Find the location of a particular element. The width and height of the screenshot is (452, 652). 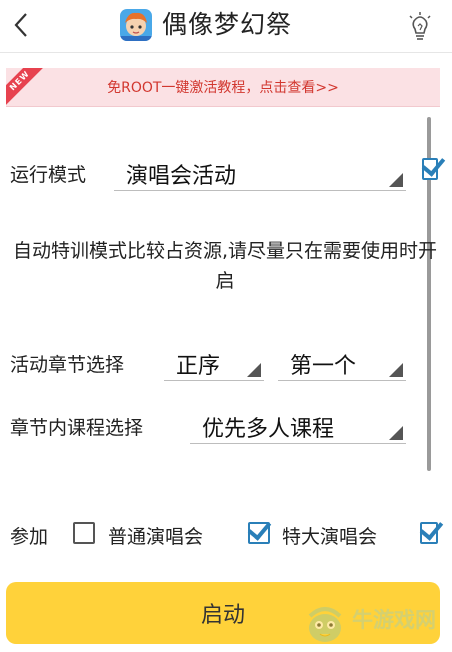

hint-text: 自动特训模式比较占资源,请尽量只在需要使用时开启 is located at coordinates (225, 266).